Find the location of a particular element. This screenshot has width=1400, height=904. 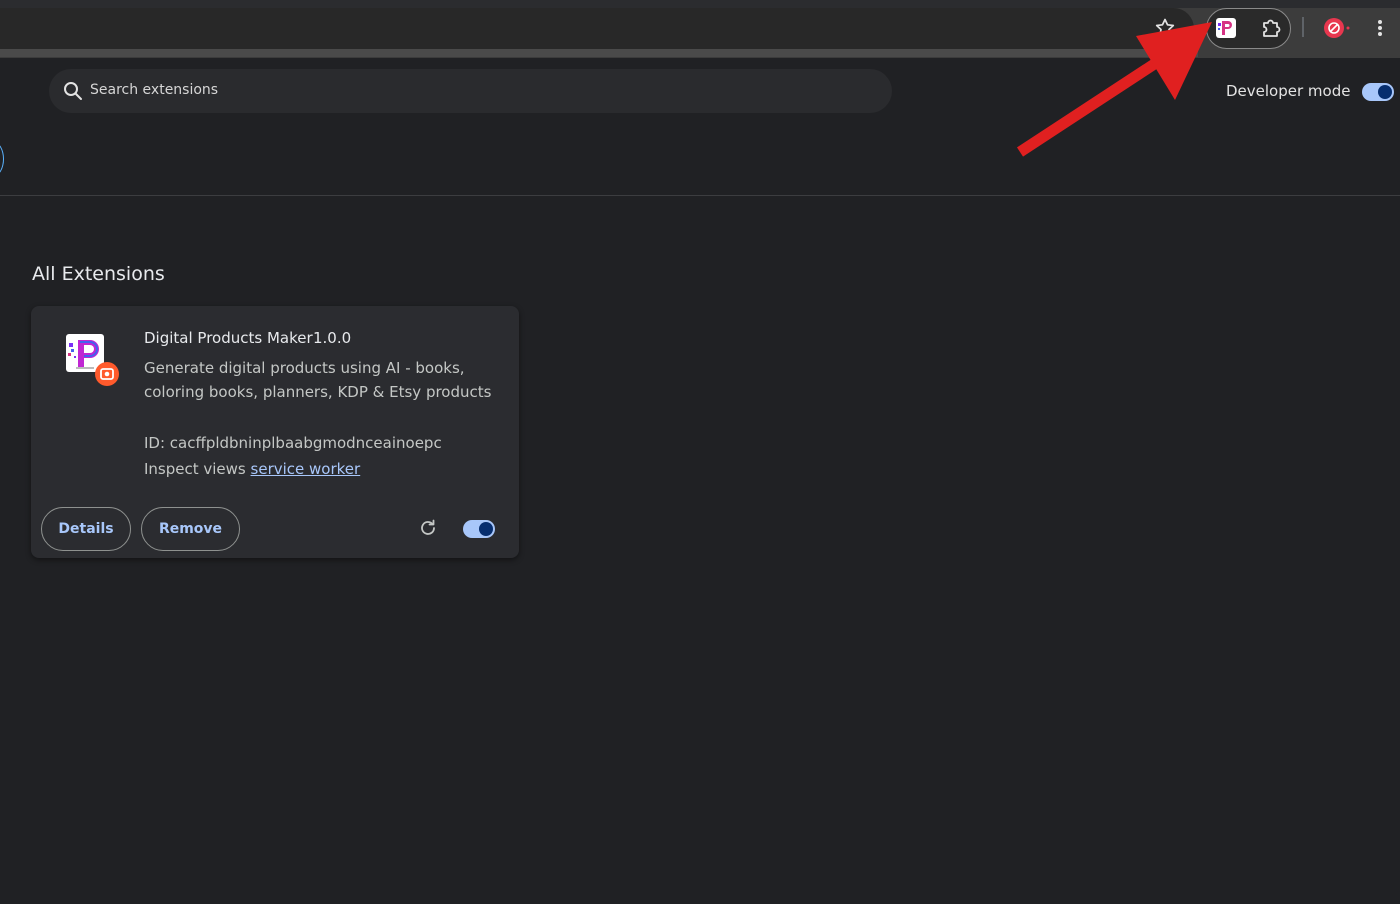

developer-mode-toggle is located at coordinates (1378, 92).